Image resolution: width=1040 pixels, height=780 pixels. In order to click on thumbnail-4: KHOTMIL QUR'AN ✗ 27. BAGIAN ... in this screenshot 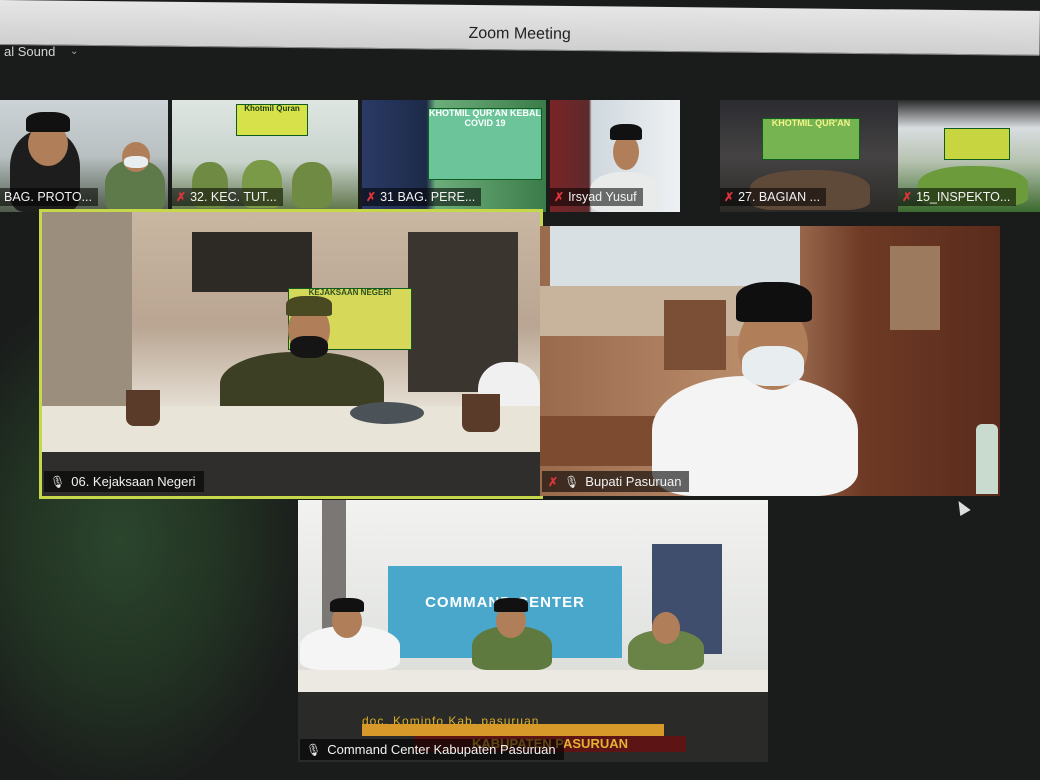, I will do `click(810, 156)`.